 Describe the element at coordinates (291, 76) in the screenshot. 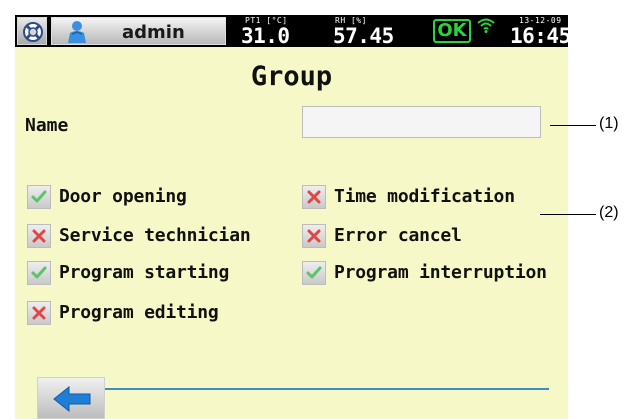

I see `page-title: Group` at that location.